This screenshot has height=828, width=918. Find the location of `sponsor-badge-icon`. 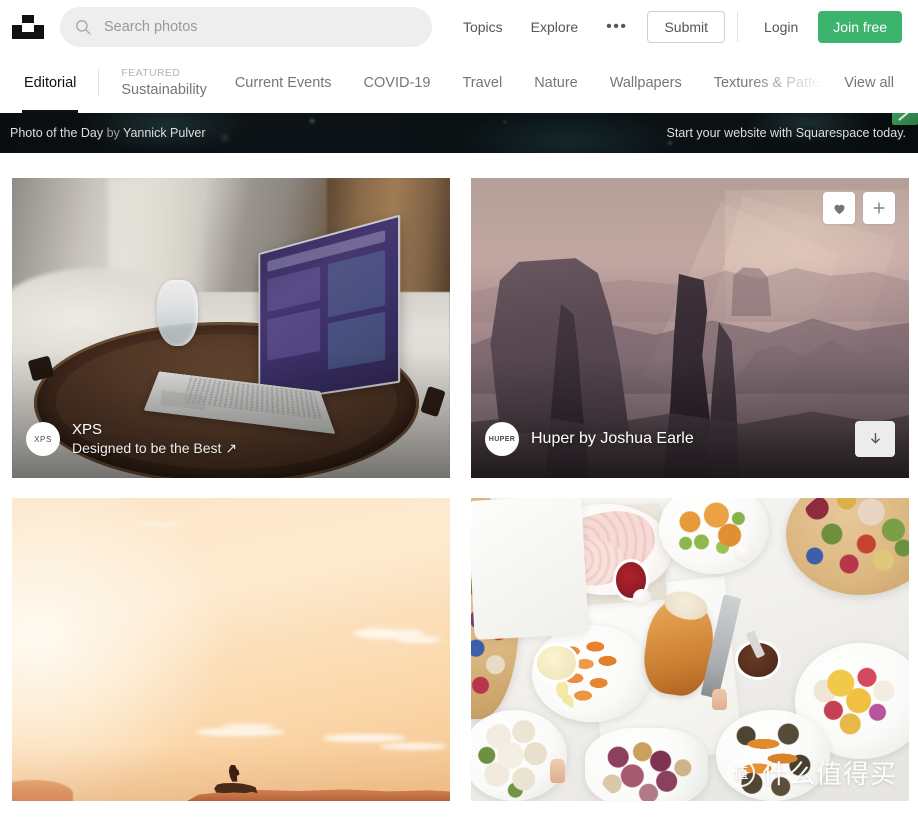

sponsor-badge-icon is located at coordinates (905, 119).